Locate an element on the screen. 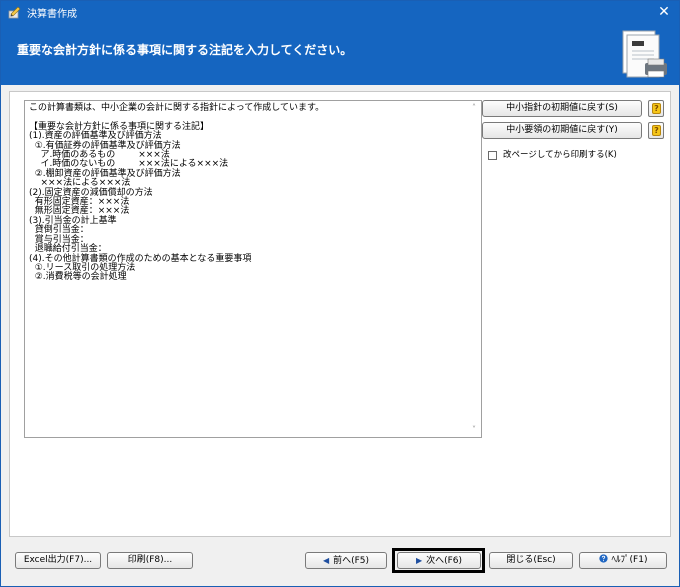 This screenshot has width=680, height=587. note-line: この計算書類は、中小企業の会計に関する指針によって作成しています。 is located at coordinates (177, 108).